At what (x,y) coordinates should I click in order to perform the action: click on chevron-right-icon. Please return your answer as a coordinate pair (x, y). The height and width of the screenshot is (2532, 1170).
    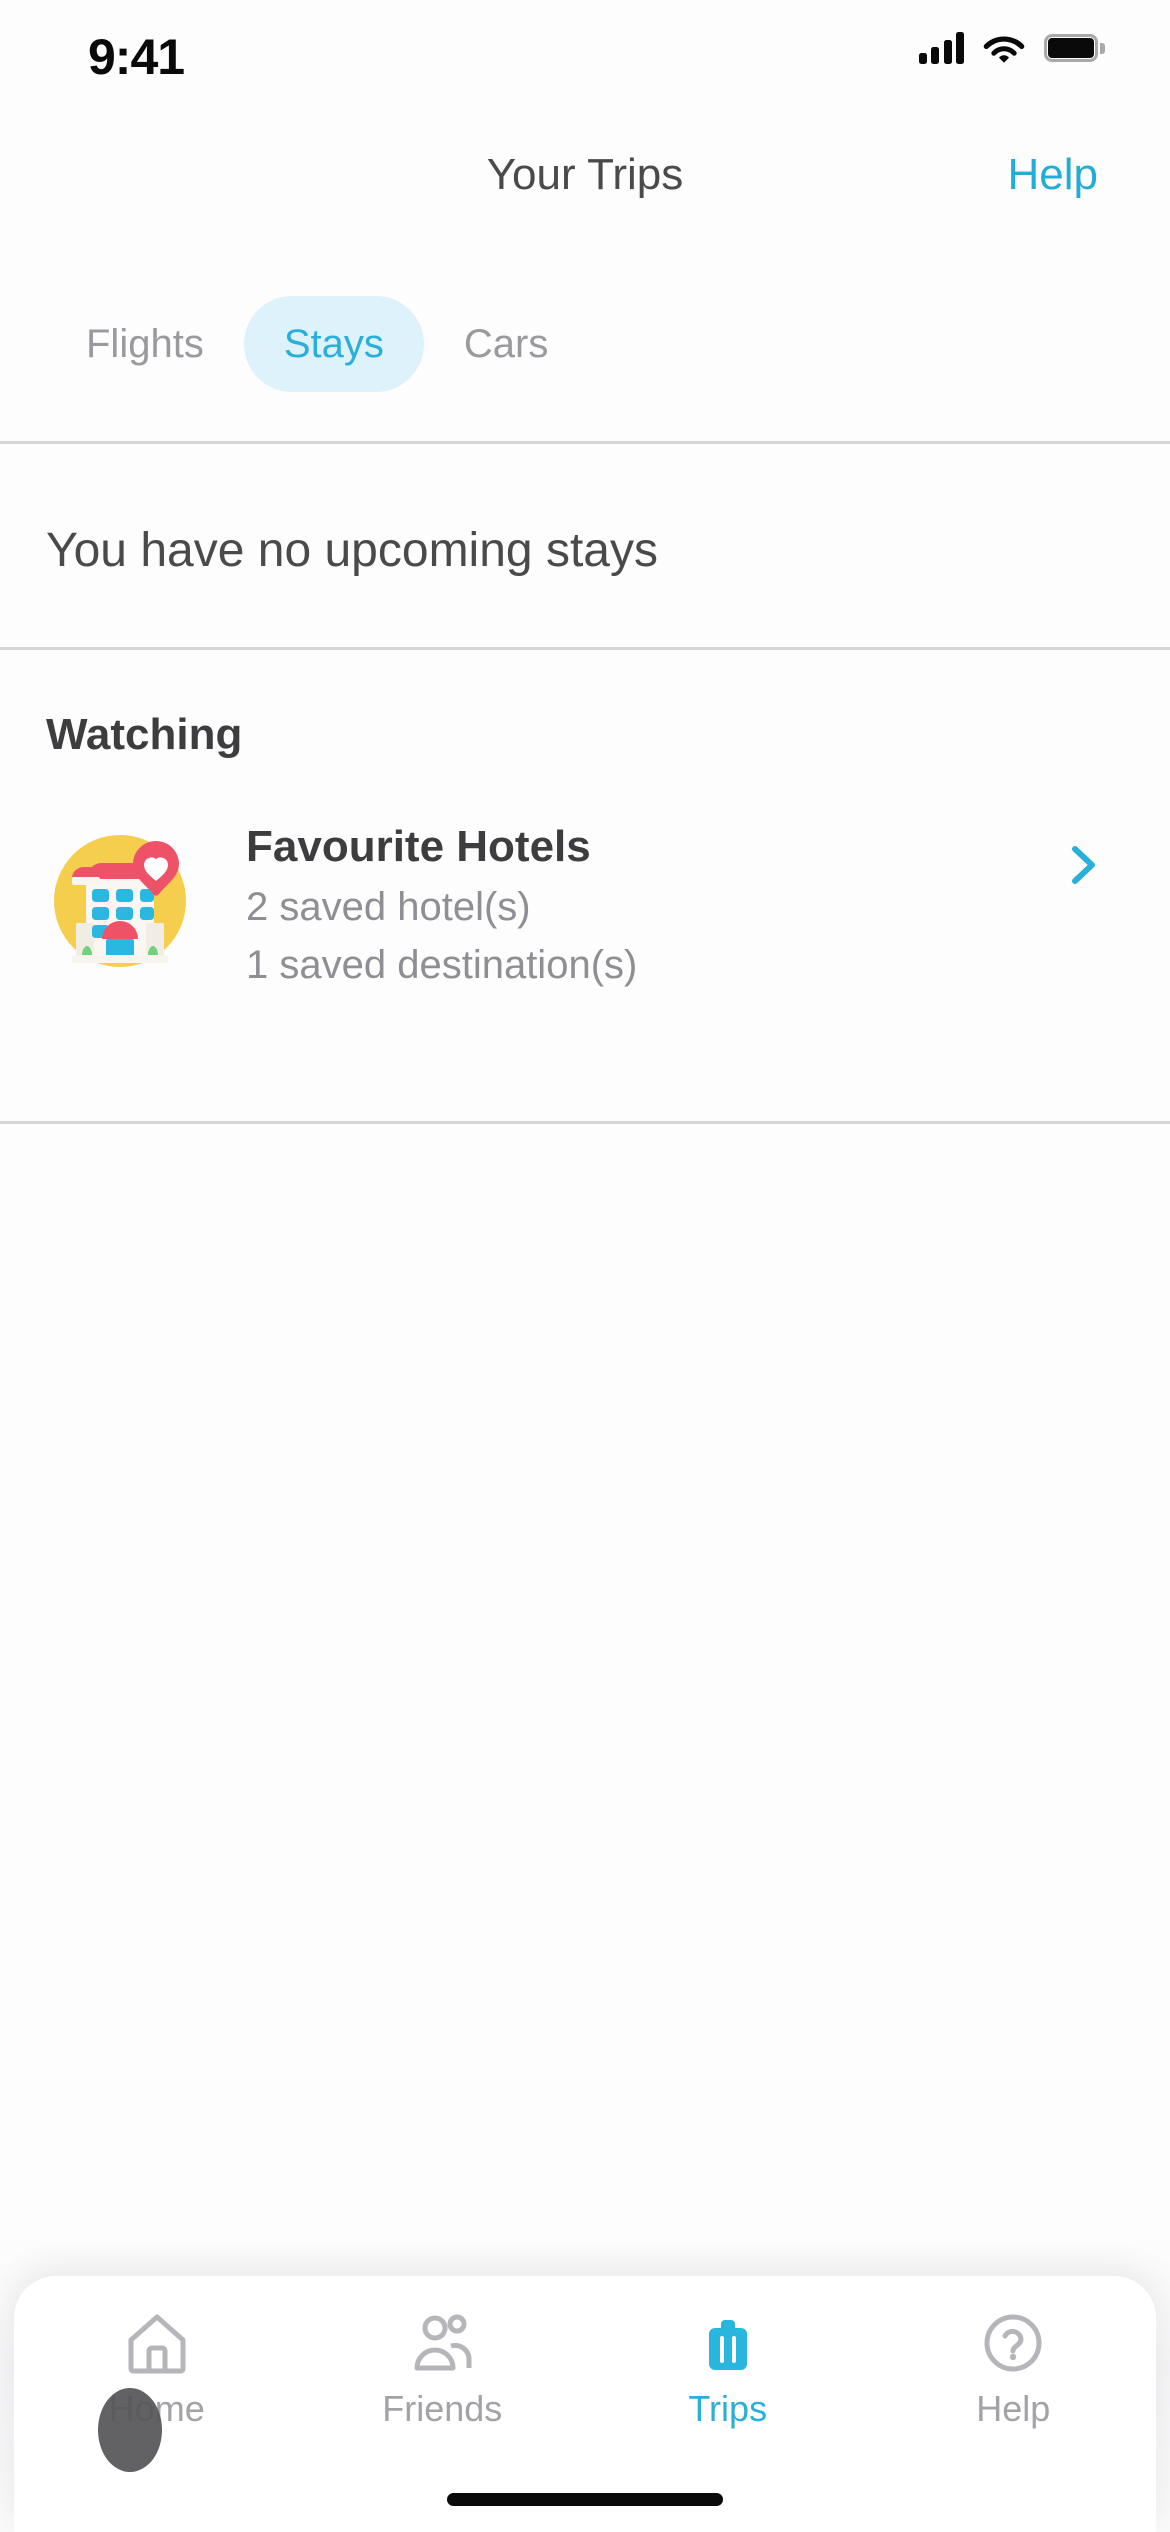
    Looking at the image, I should click on (1083, 865).